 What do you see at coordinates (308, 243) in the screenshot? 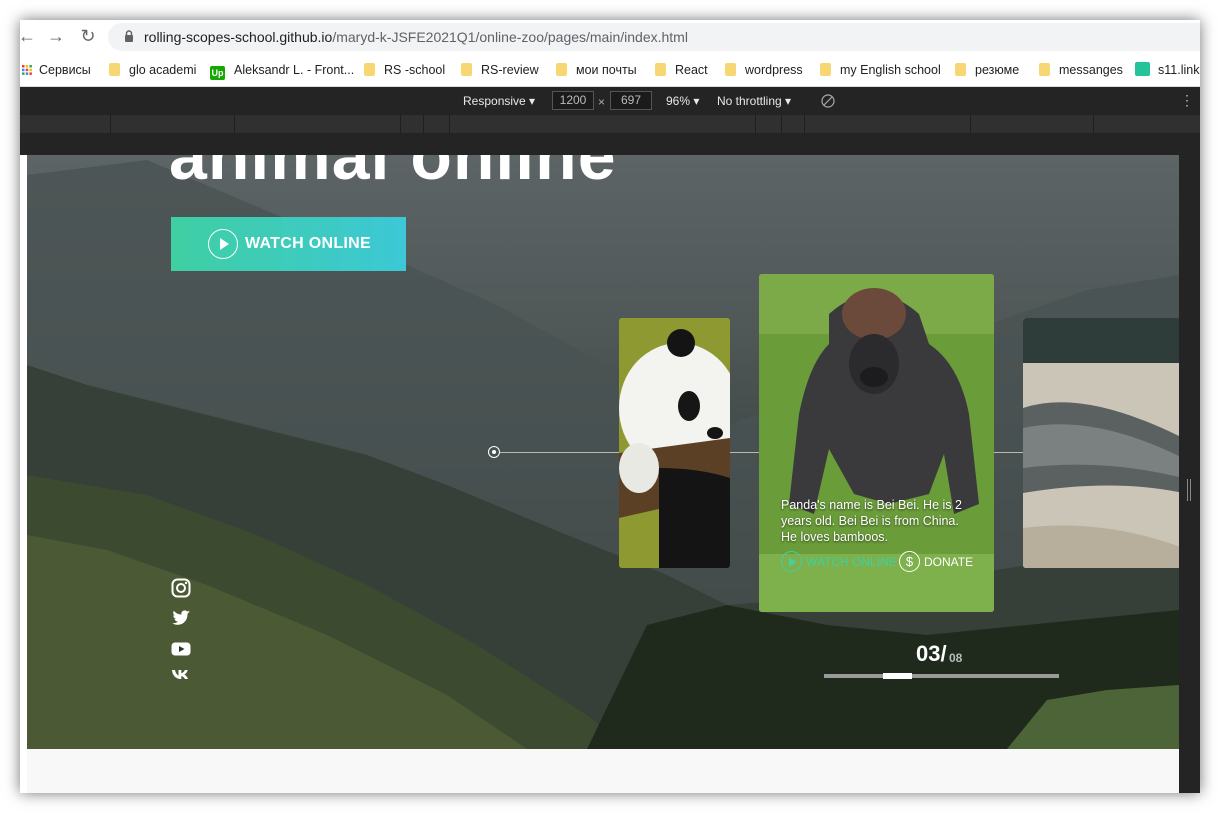
I see `watch-online-label: WATCH ONLINE` at bounding box center [308, 243].